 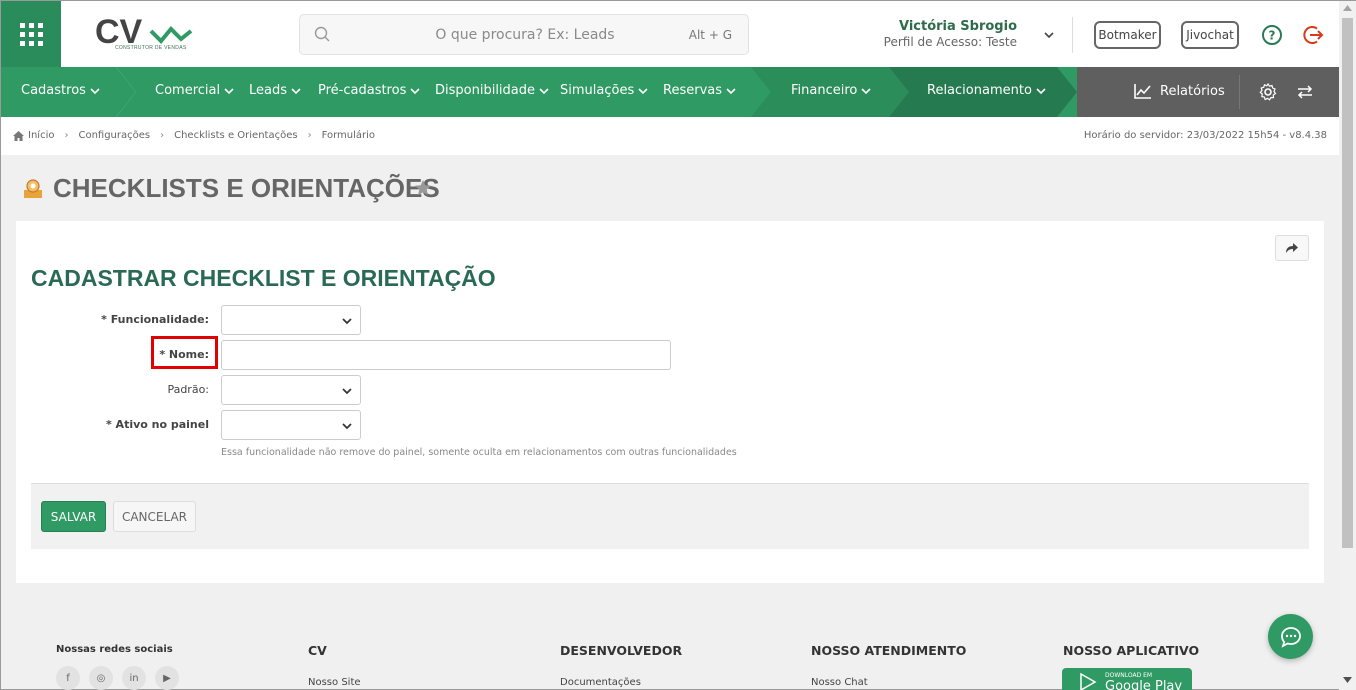 I want to click on apps-menu-button, so click(x=31, y=34).